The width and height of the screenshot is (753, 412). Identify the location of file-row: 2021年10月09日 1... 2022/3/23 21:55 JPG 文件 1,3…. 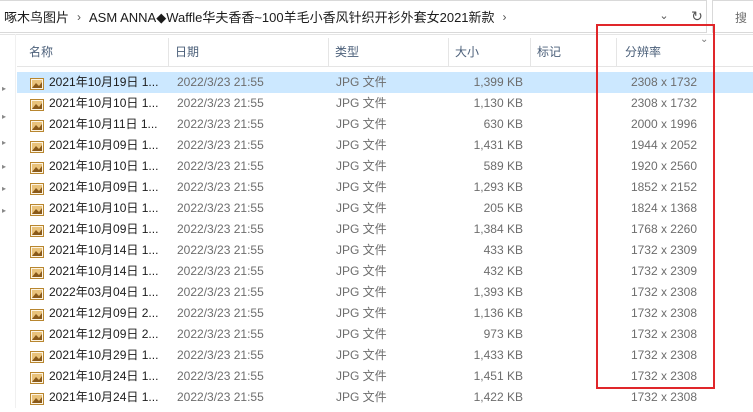
(385, 229).